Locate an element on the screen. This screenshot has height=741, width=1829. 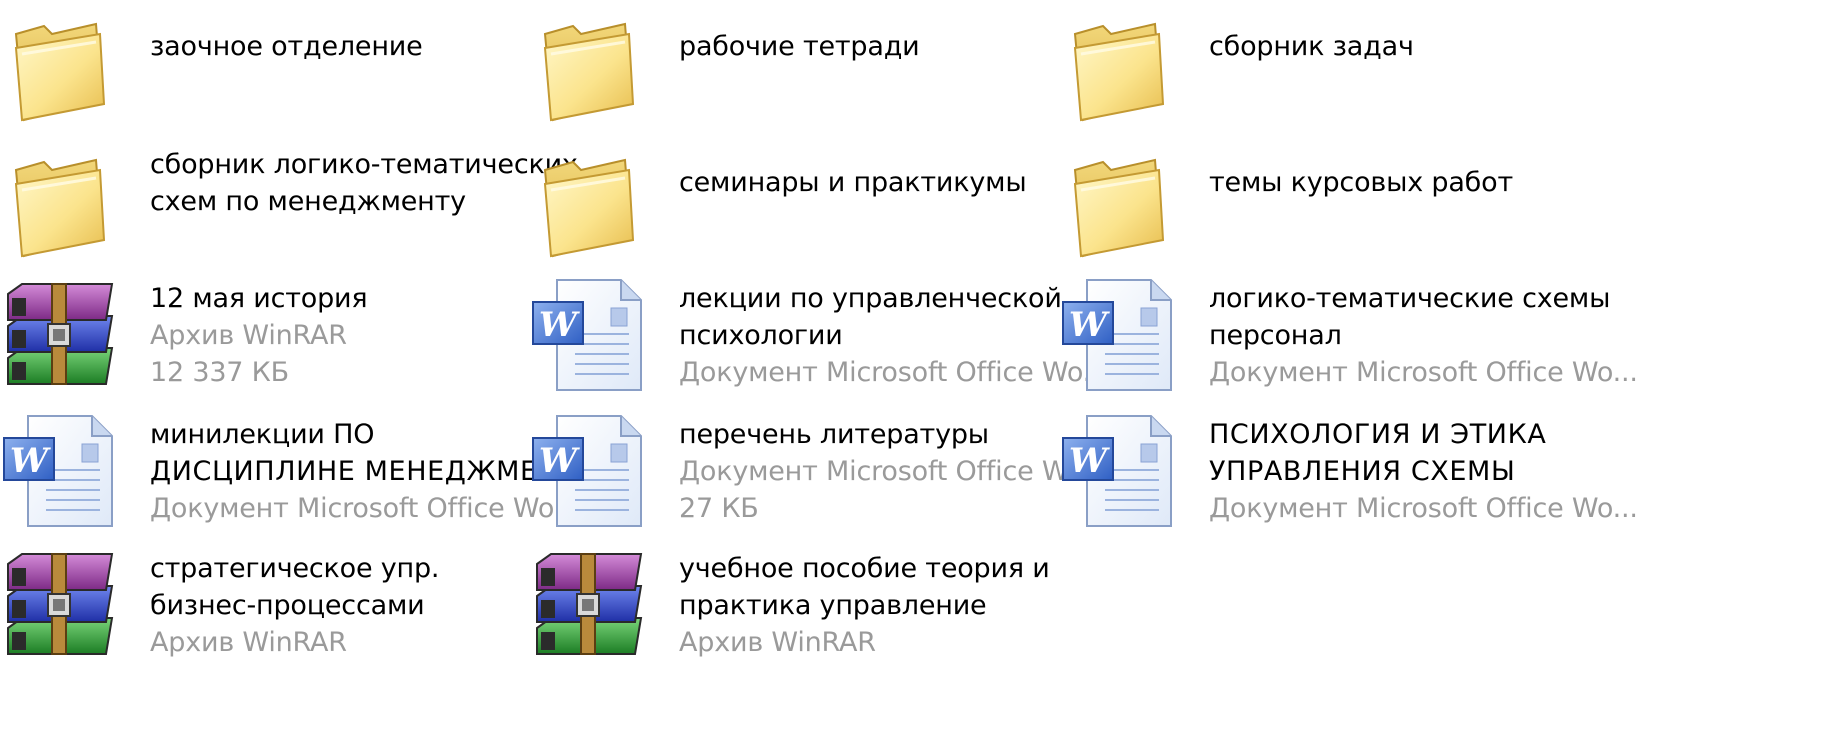
item-name: ПСИХОЛОГИЯ И ЭТИКА is located at coordinates (1378, 434).